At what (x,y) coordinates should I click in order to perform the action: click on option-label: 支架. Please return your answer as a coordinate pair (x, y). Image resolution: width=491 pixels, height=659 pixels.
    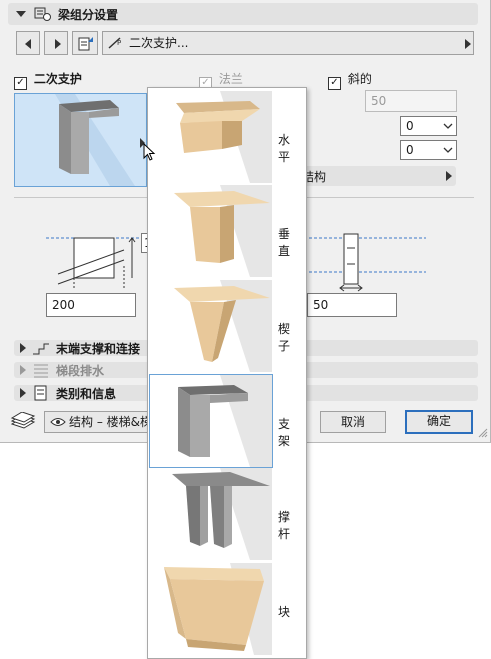
    Looking at the image, I should click on (284, 432).